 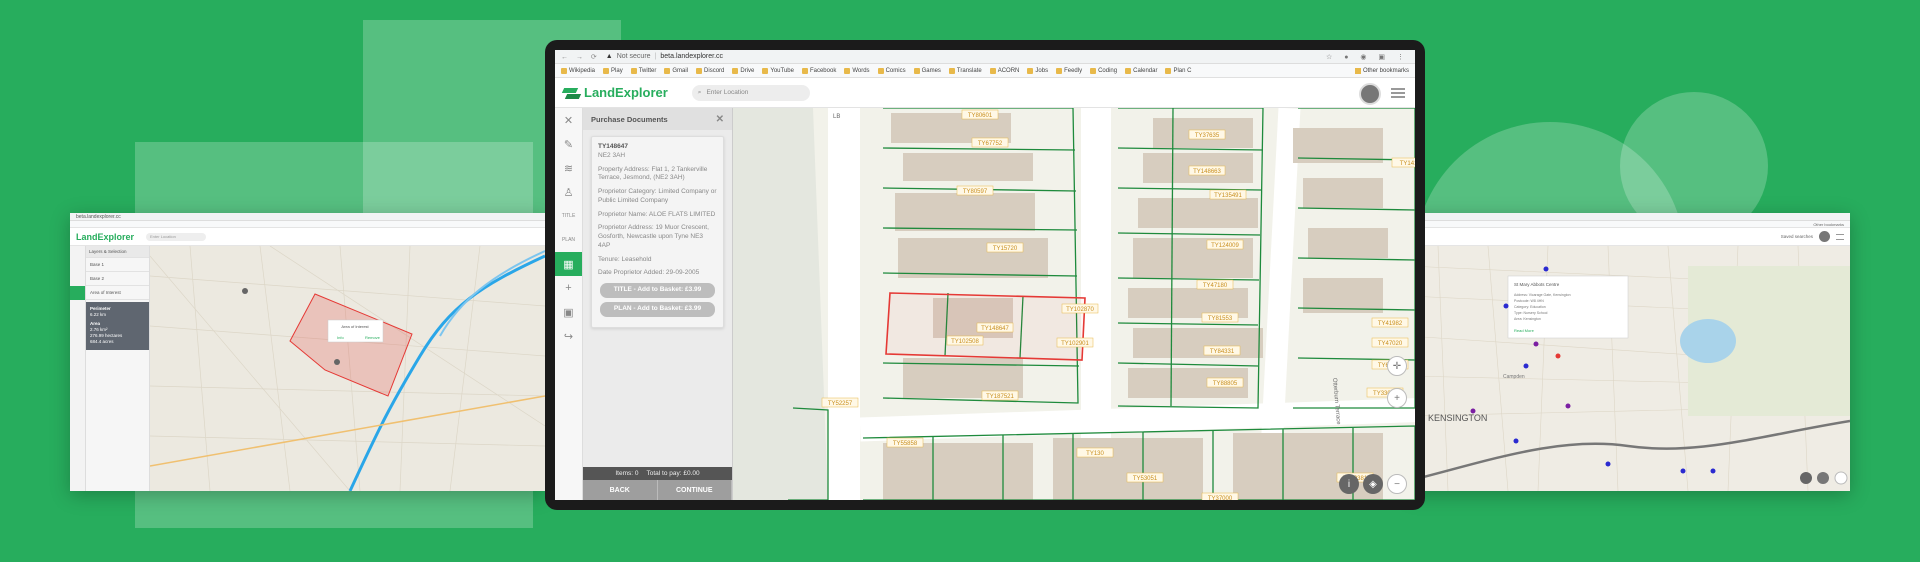 I want to click on left-panel-row: Layers & Selection, so click(x=117, y=252).